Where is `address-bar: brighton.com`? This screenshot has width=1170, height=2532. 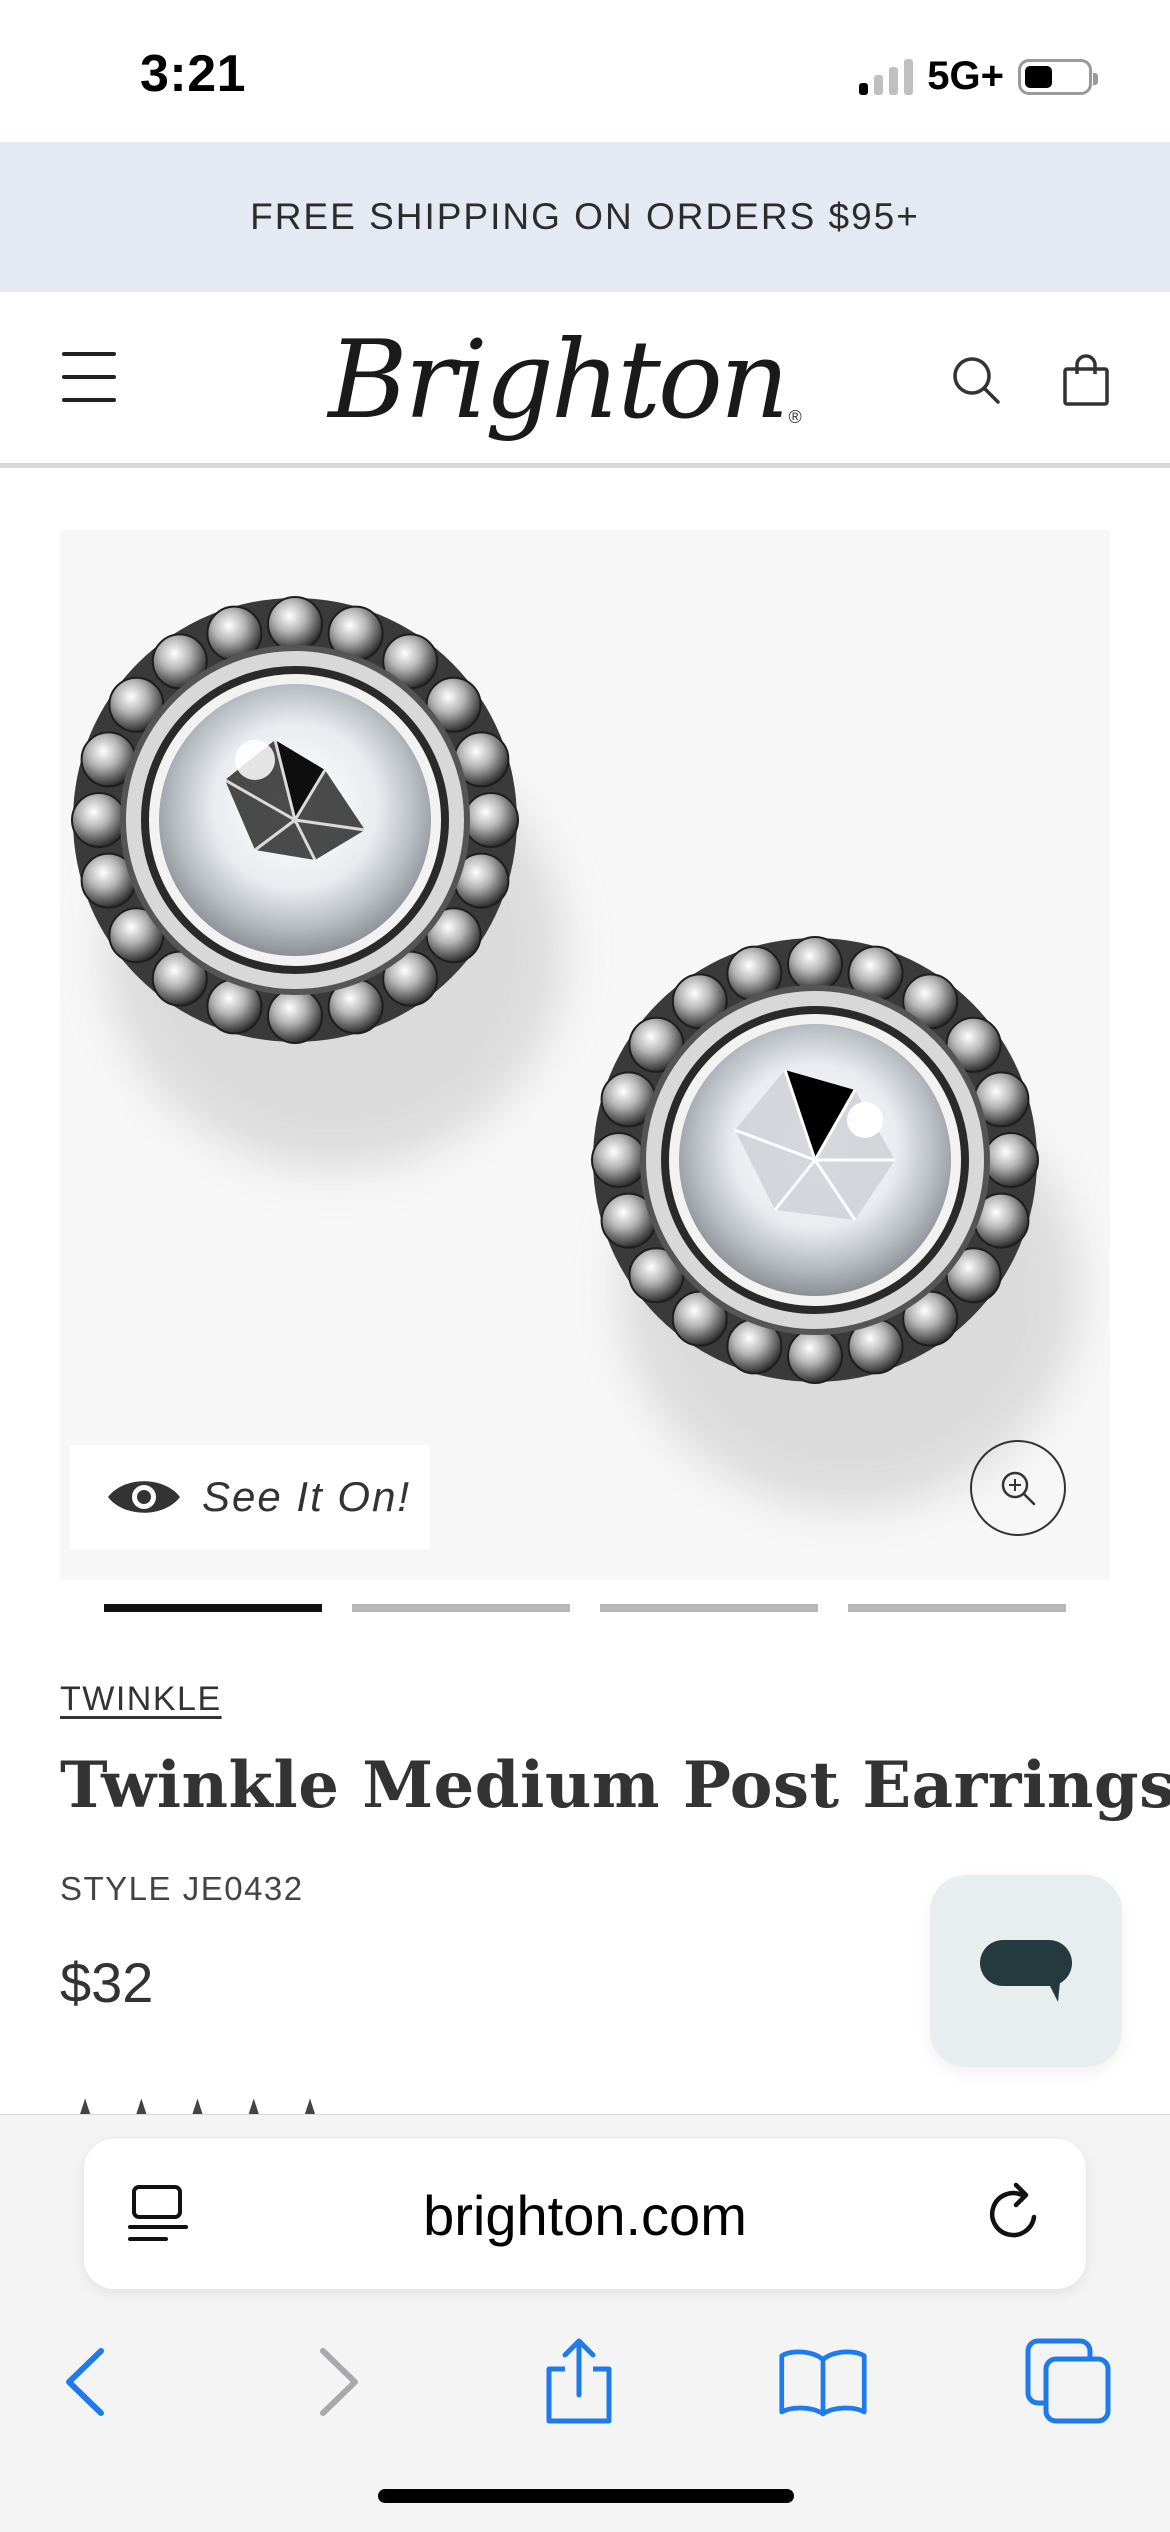
address-bar: brighton.com is located at coordinates (585, 2214).